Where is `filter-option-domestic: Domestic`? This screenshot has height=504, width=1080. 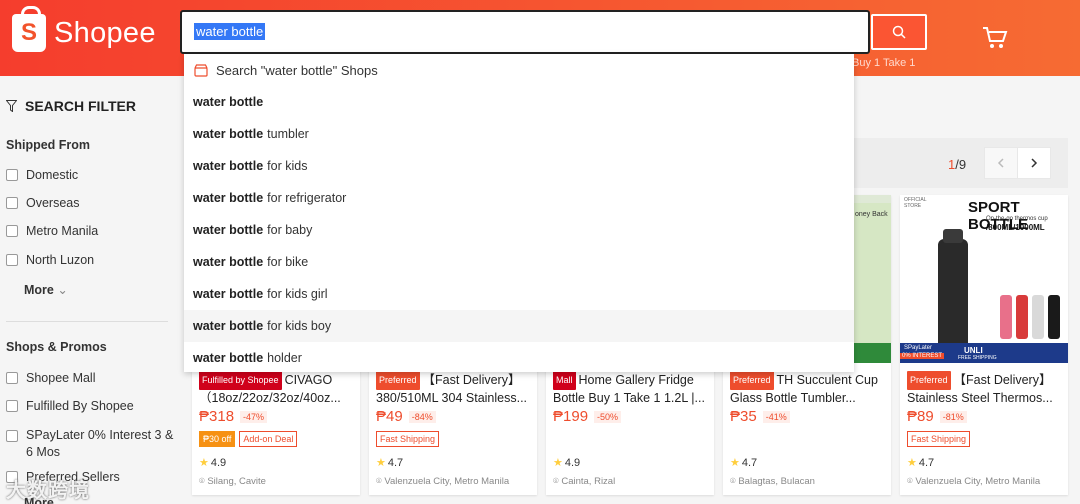
filter-option-domestic: Domestic is located at coordinates (42, 175).